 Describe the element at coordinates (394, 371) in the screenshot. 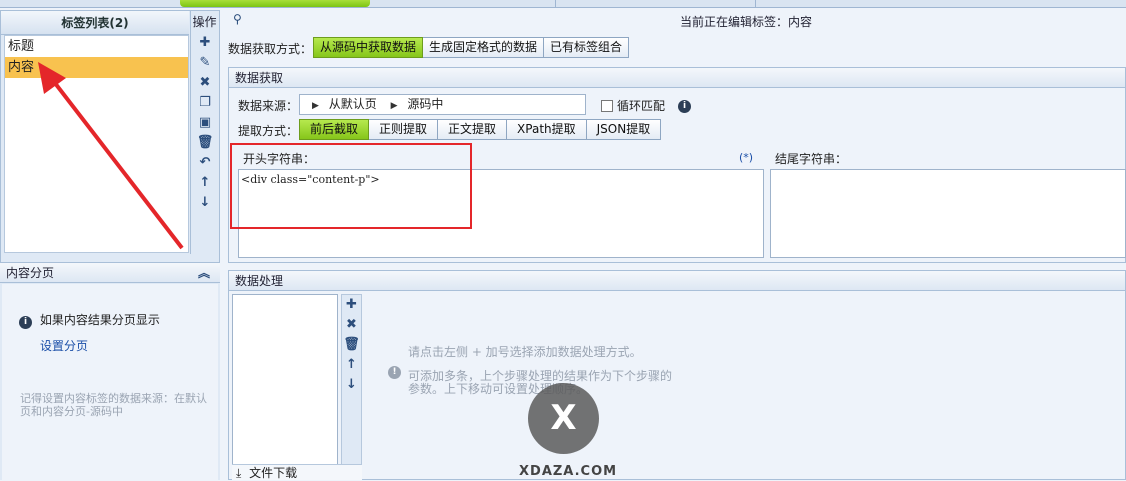

I see `warning-icon: !` at that location.